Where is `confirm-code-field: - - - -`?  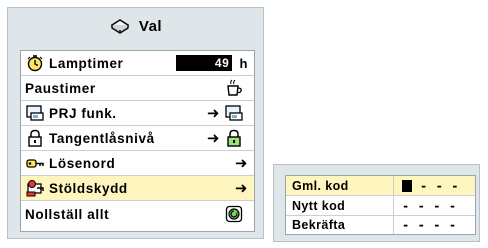 confirm-code-field: - - - - is located at coordinates (434, 225).